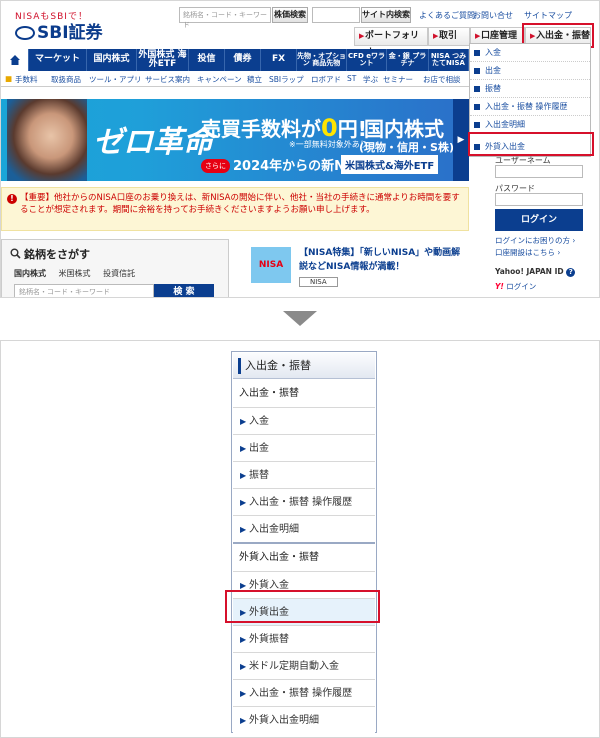 The image size is (600, 738). What do you see at coordinates (30, 273) in the screenshot?
I see `search-tab-domestic: 国内株式` at bounding box center [30, 273].